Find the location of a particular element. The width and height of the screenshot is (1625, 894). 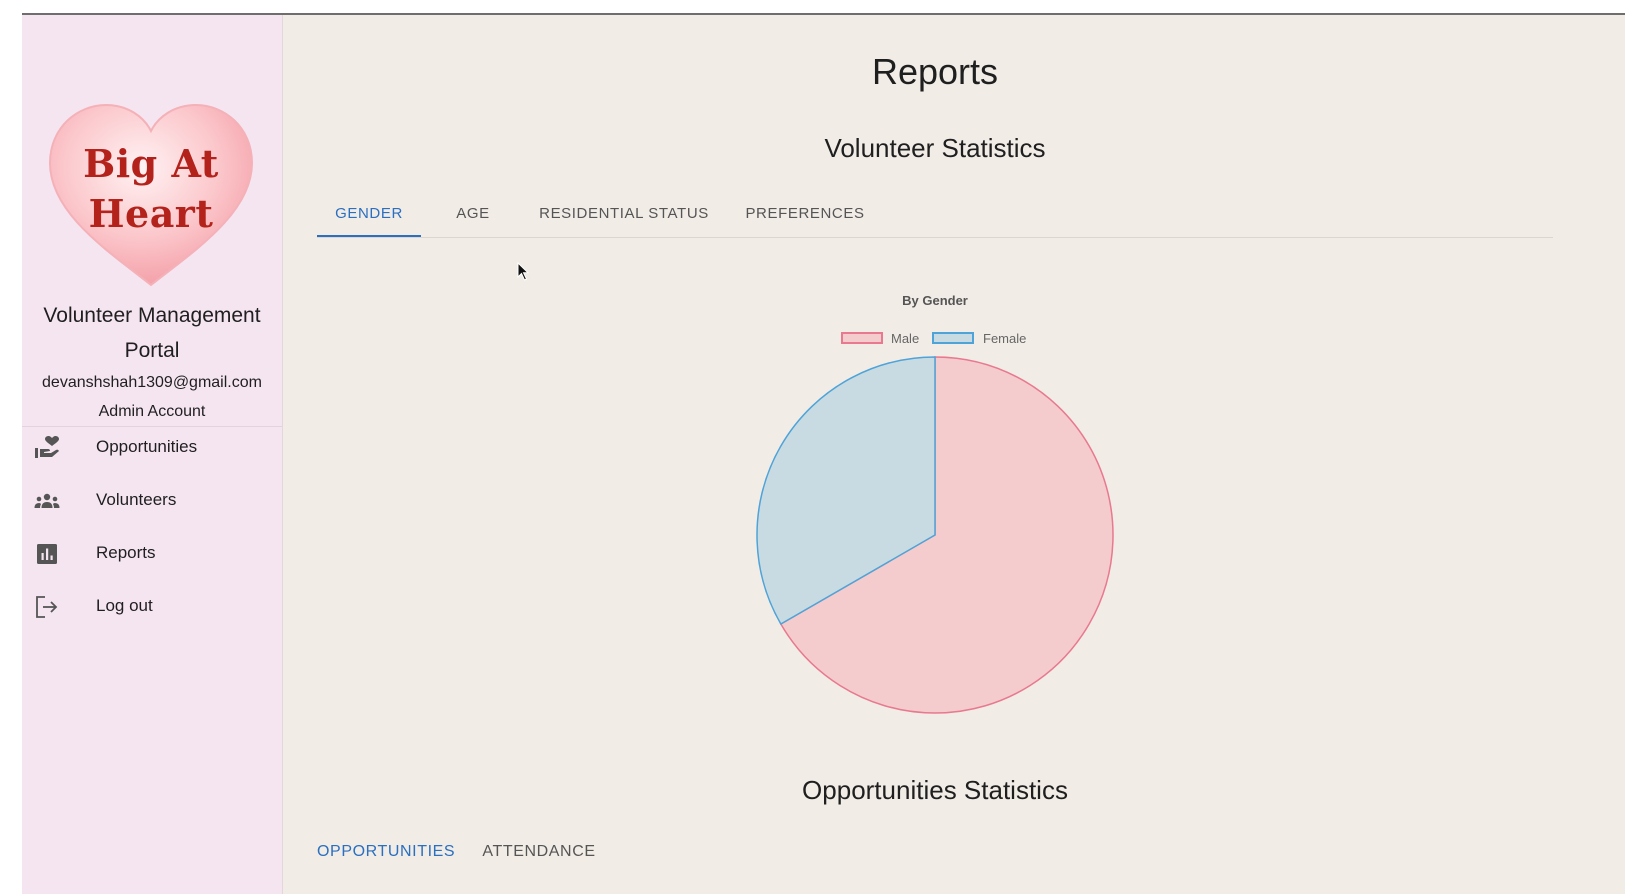

nav-label-reports: Reports is located at coordinates (126, 552).